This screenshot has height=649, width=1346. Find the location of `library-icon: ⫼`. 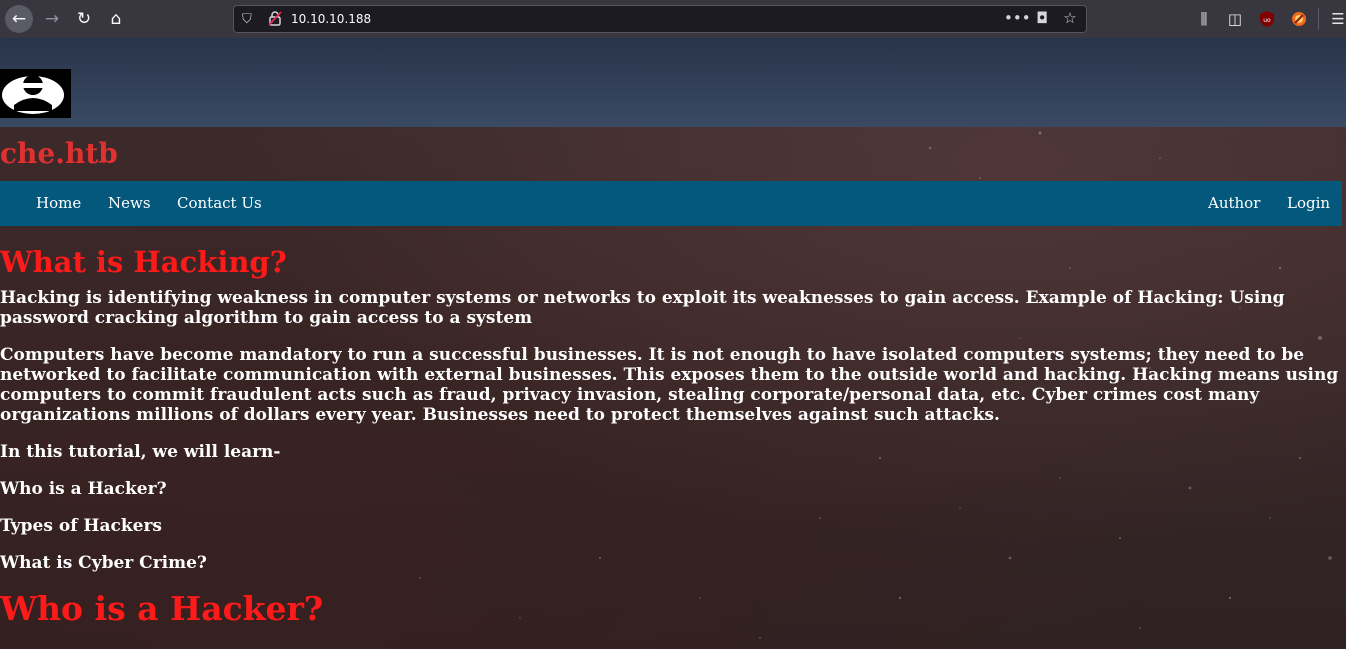

library-icon: ⫼ is located at coordinates (1204, 19).